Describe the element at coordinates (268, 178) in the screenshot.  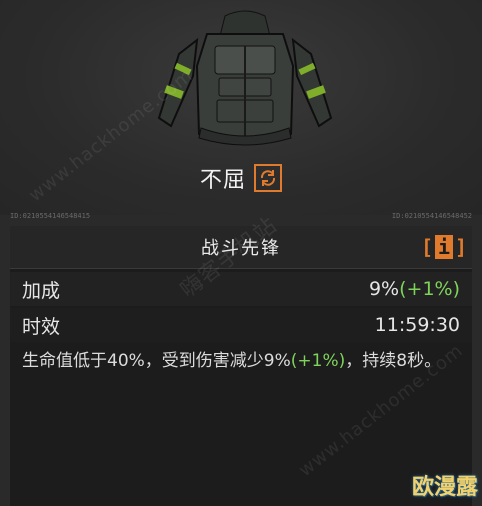
I see `swap-cycle-icon` at that location.